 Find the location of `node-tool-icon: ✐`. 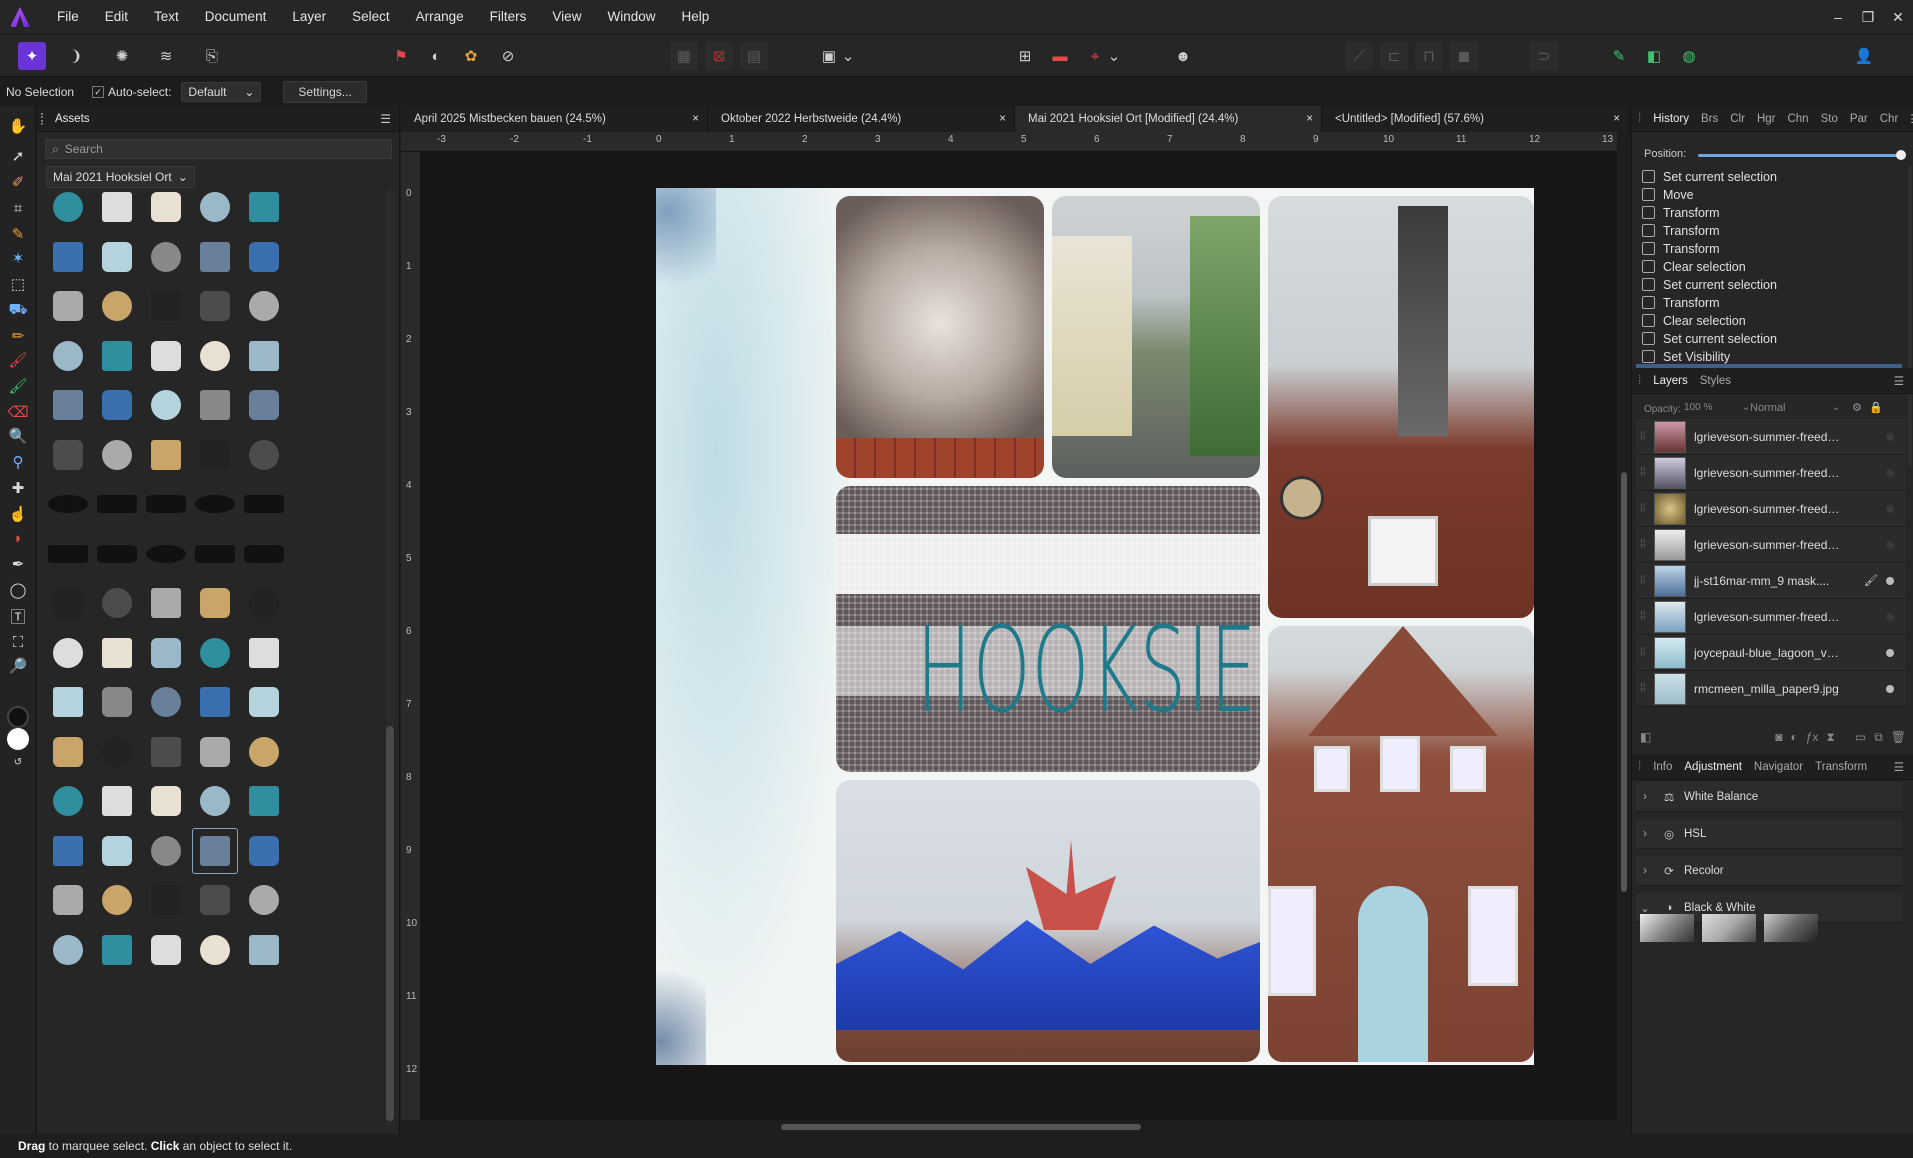

node-tool-icon: ✐ is located at coordinates (18, 182).